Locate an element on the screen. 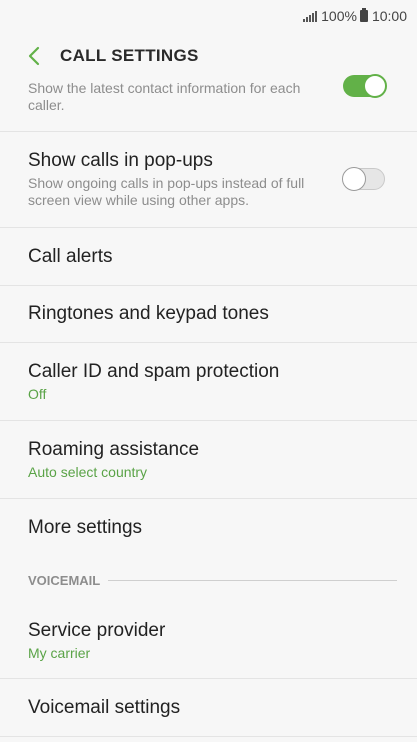 The width and height of the screenshot is (417, 742). contact-info-toggle is located at coordinates (365, 86).